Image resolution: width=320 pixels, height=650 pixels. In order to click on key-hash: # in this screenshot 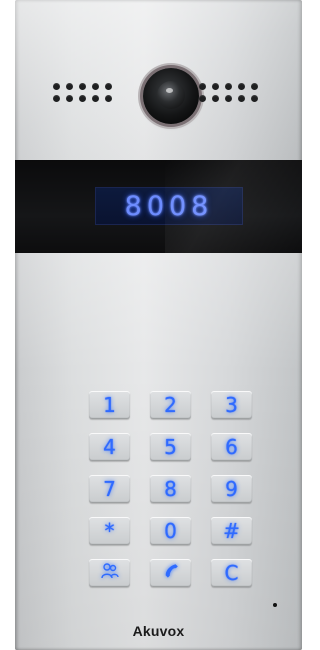, I will do `click(231, 531)`.